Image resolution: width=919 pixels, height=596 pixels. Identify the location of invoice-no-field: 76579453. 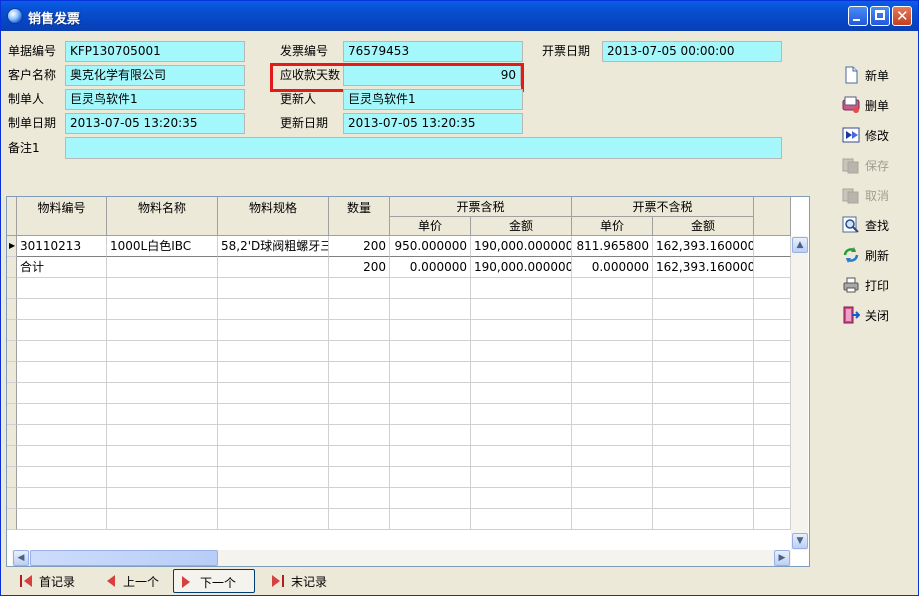
(433, 51).